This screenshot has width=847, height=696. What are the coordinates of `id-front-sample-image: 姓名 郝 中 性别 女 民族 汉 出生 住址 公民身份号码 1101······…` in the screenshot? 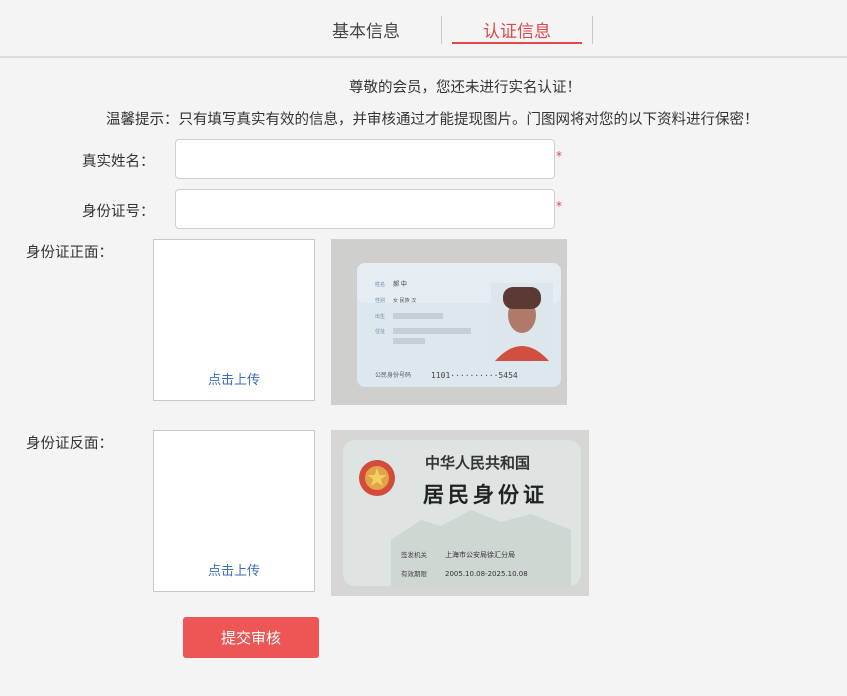 It's located at (449, 322).